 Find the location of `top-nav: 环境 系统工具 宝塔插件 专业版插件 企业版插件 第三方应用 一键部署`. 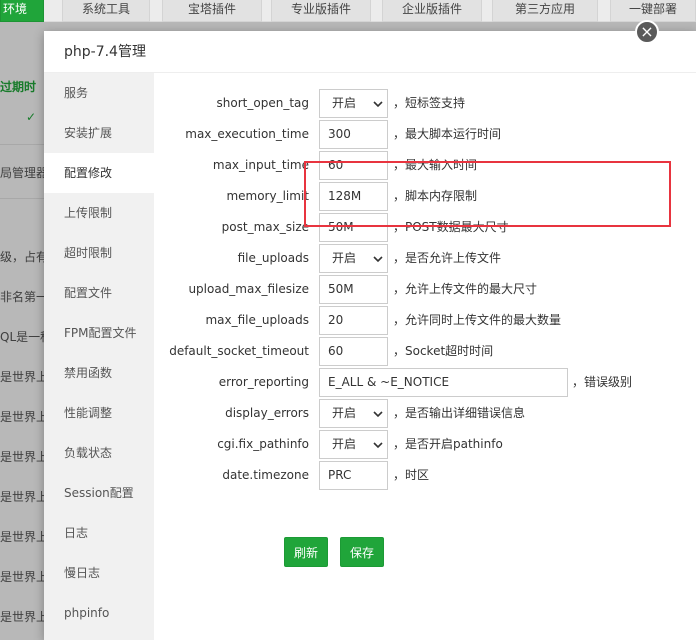

top-nav: 环境 系统工具 宝塔插件 专业版插件 企业版插件 第三方应用 一键部署 is located at coordinates (348, 11).